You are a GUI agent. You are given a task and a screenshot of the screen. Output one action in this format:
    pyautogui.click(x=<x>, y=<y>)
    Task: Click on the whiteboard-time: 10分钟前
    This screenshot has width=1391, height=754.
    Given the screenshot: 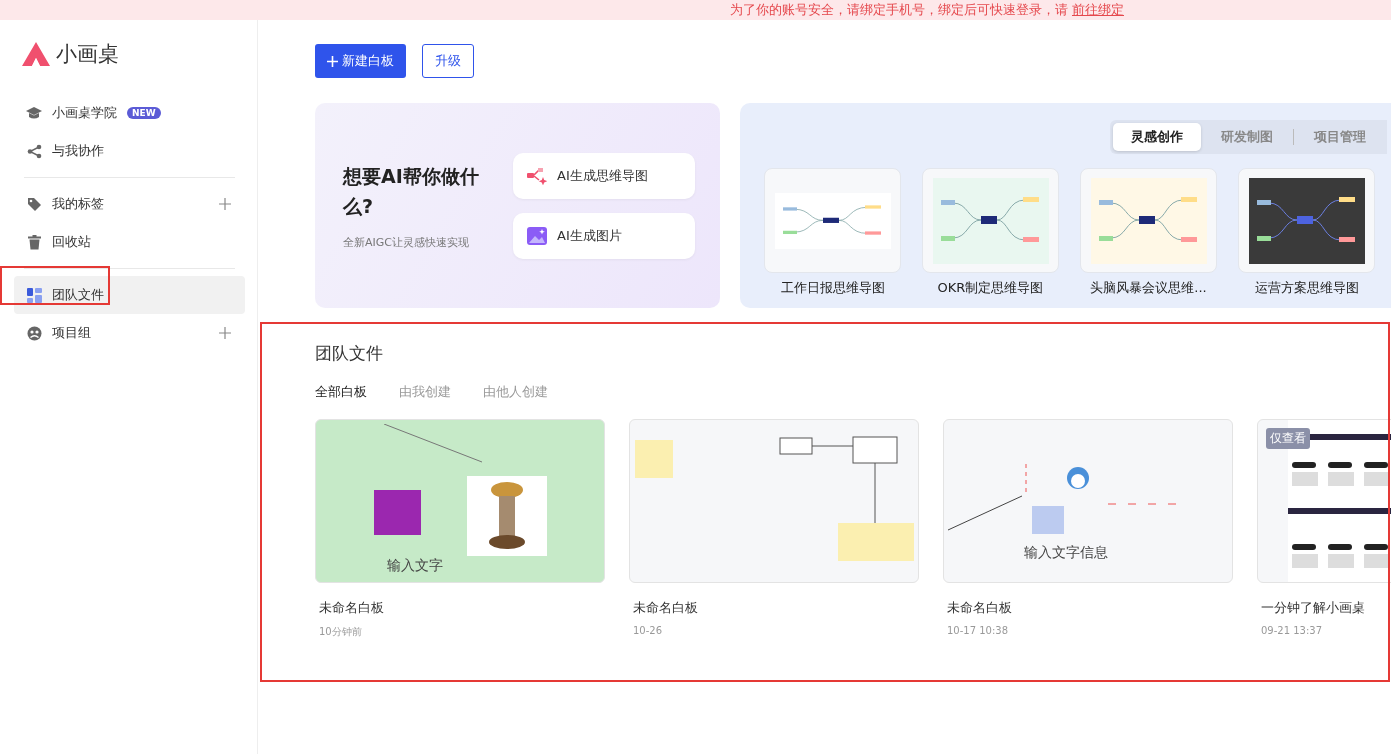 What is the action you would take?
    pyautogui.click(x=341, y=632)
    